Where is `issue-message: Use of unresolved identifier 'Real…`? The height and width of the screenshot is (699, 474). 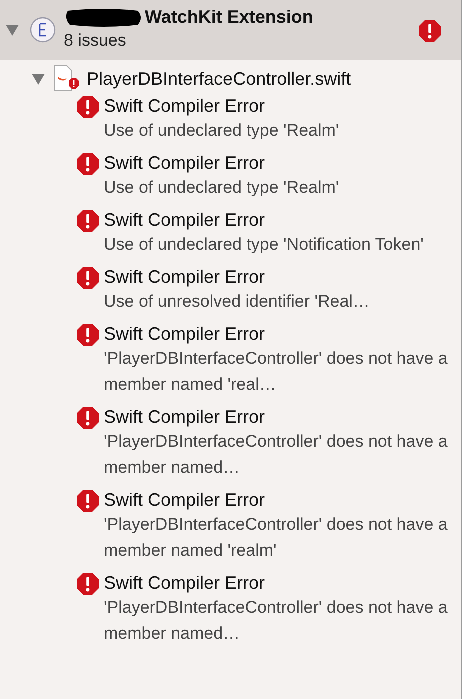 issue-message: Use of unresolved identifier 'Real… is located at coordinates (237, 302).